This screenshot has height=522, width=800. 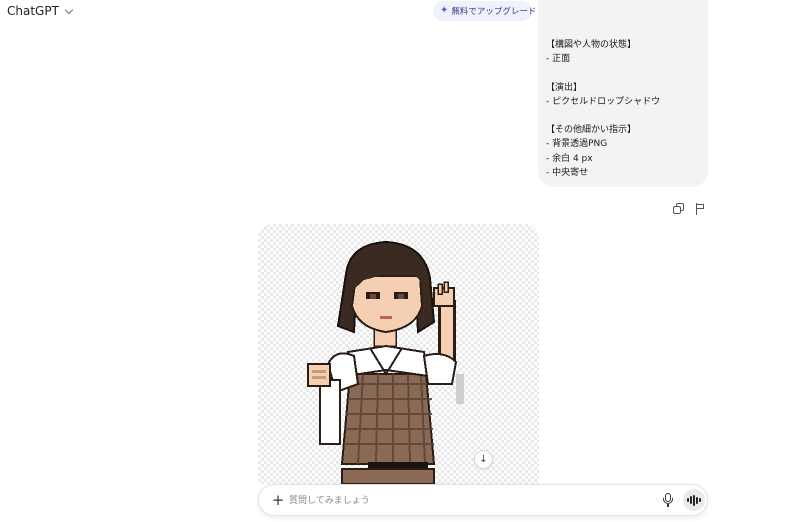 What do you see at coordinates (444, 10) in the screenshot?
I see `sparkle-icon: ✦` at bounding box center [444, 10].